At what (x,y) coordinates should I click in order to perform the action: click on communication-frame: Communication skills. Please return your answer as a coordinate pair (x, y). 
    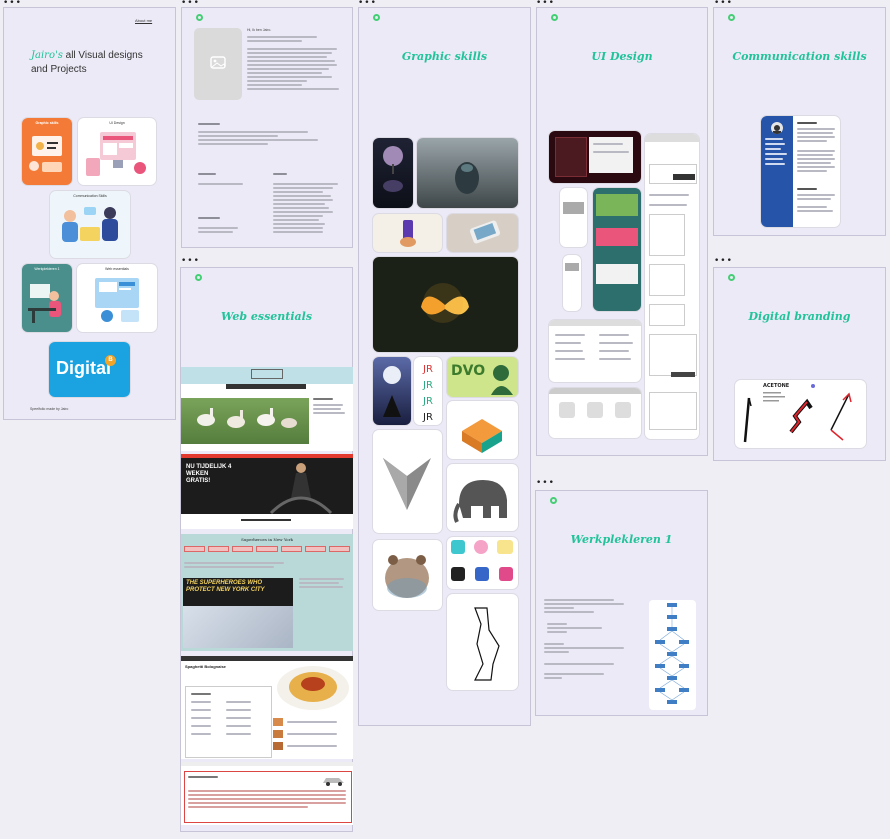
    Looking at the image, I should click on (799, 121).